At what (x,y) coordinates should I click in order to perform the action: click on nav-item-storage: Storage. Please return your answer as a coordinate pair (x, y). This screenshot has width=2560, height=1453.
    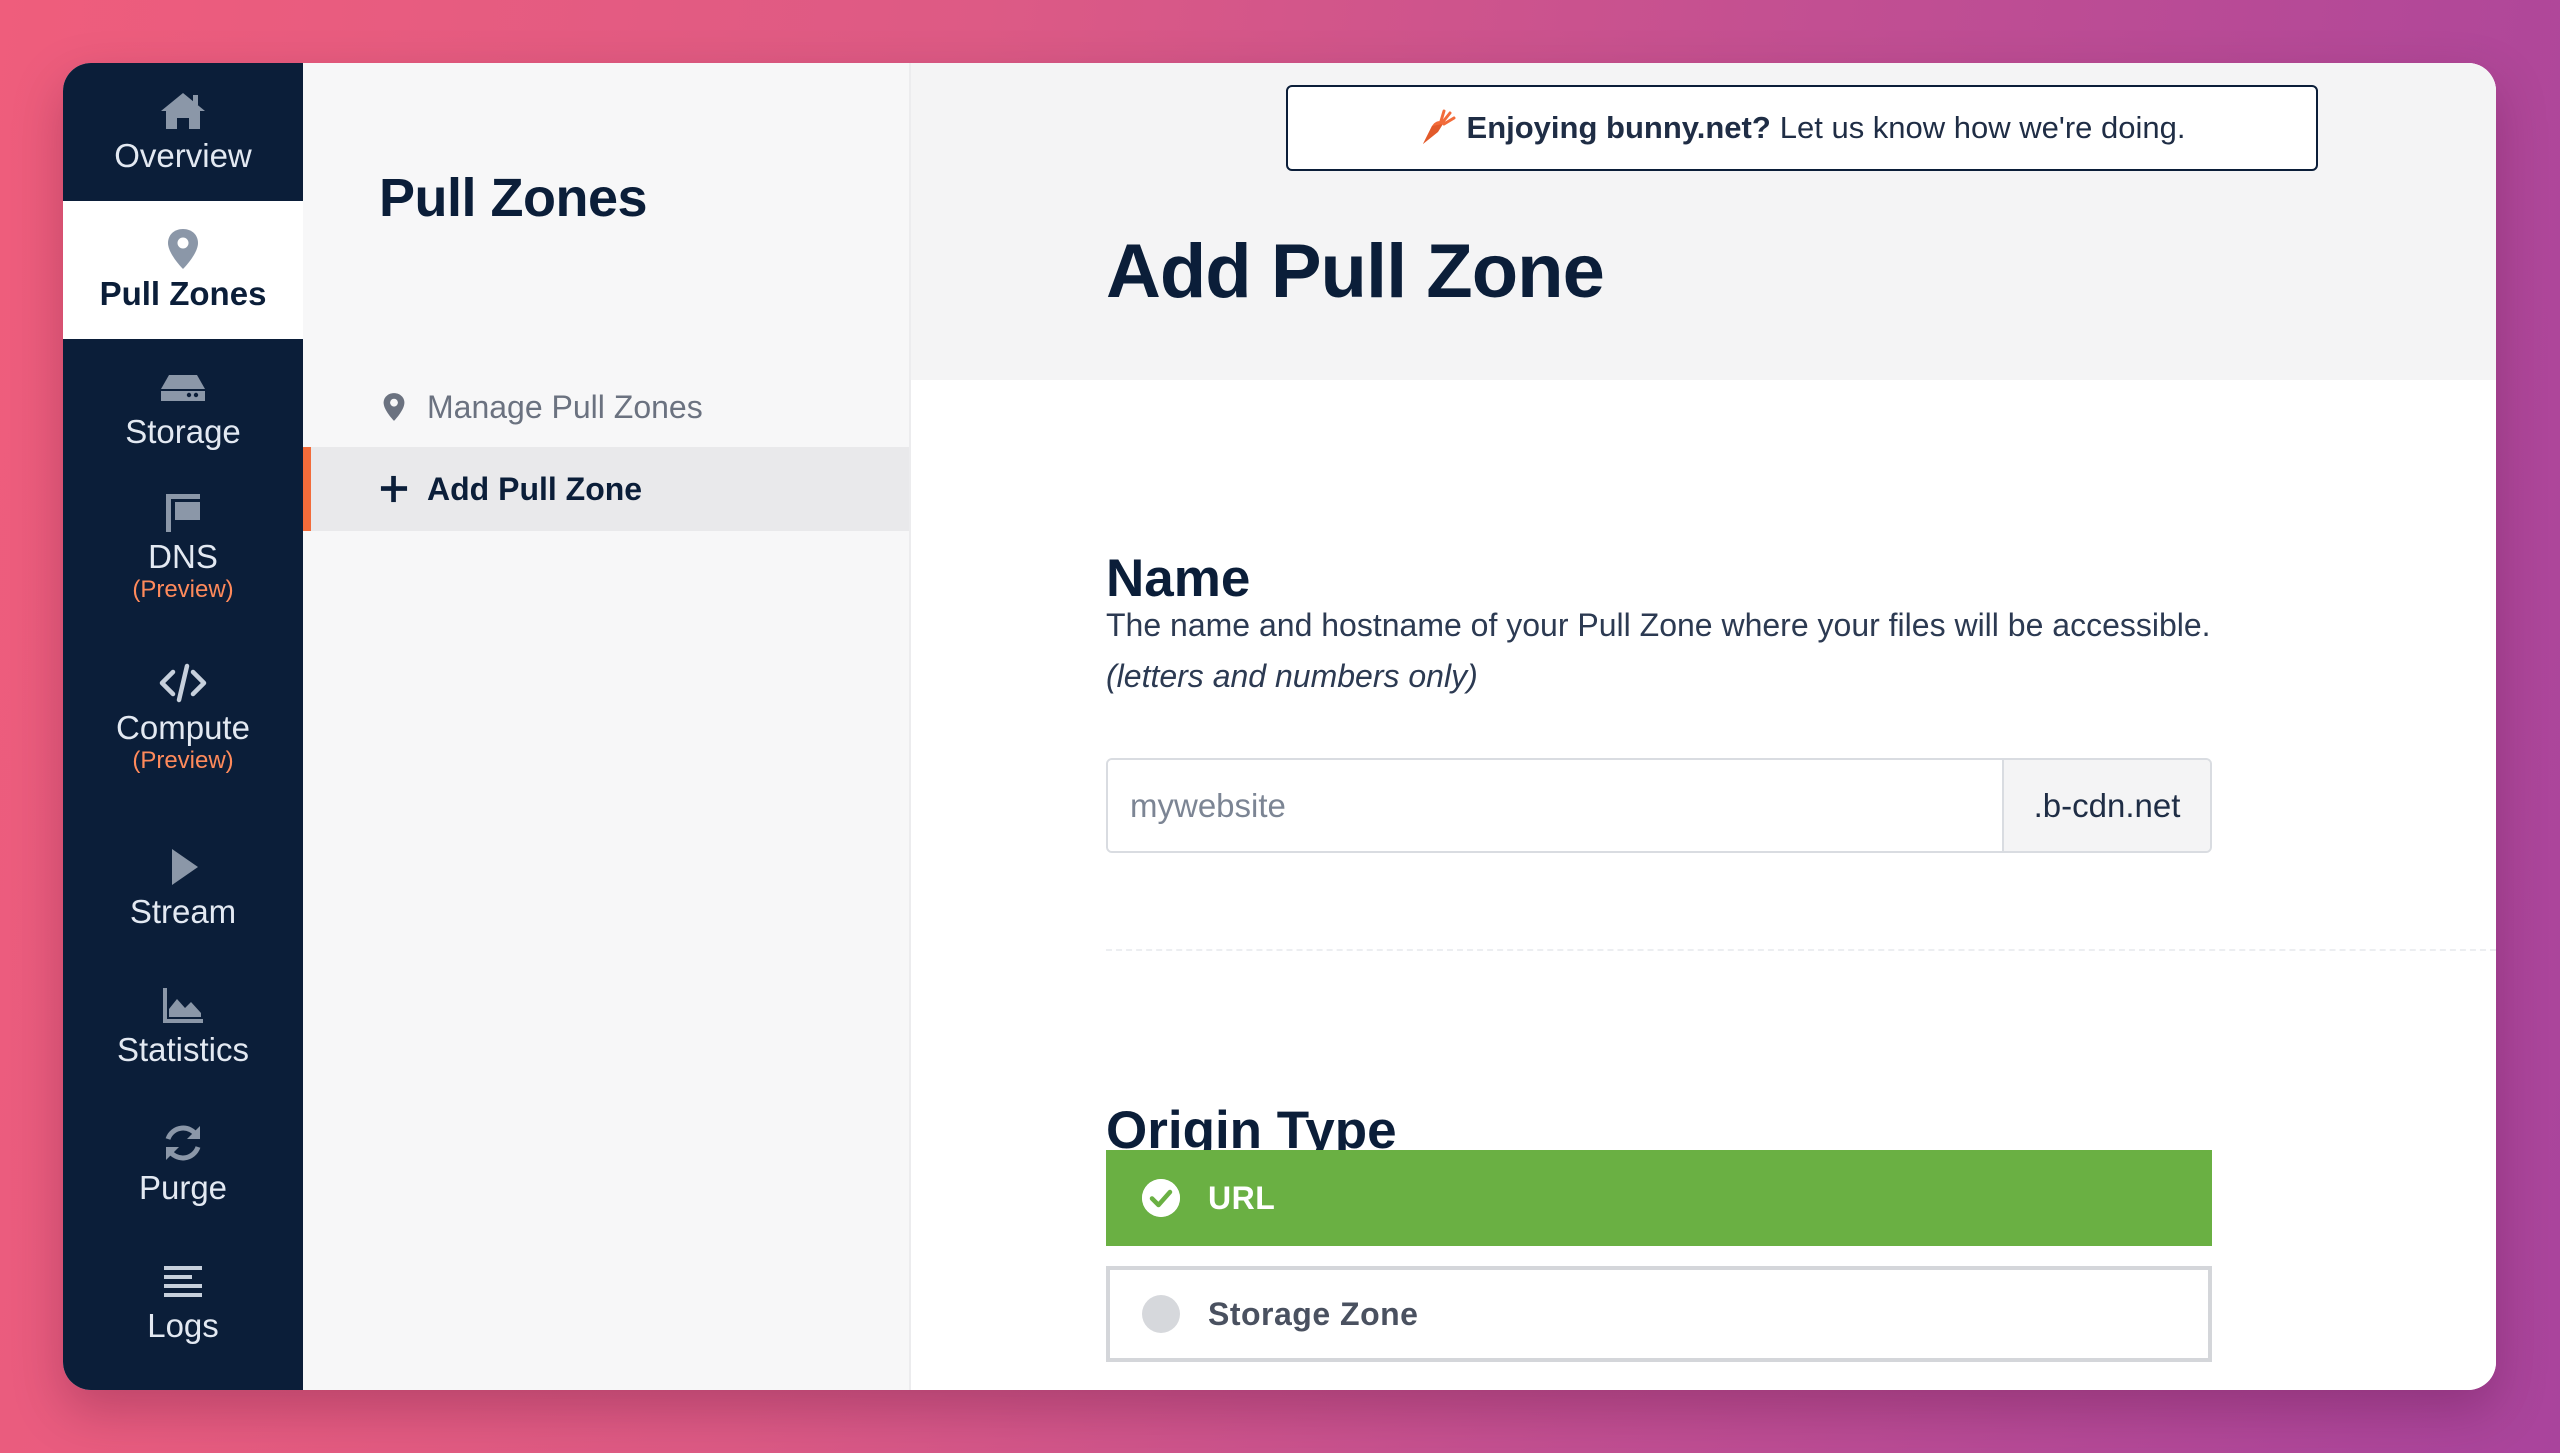
    Looking at the image, I should click on (183, 408).